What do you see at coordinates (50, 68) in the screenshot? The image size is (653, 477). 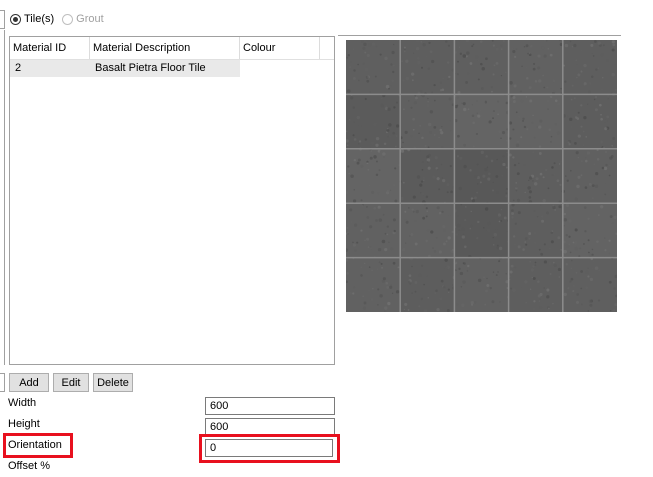 I see `cell-material-id: 2` at bounding box center [50, 68].